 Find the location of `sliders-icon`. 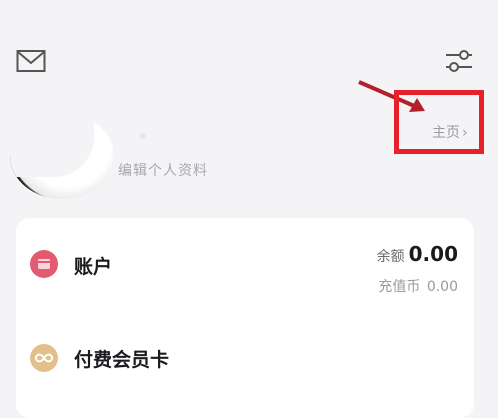

sliders-icon is located at coordinates (459, 61).